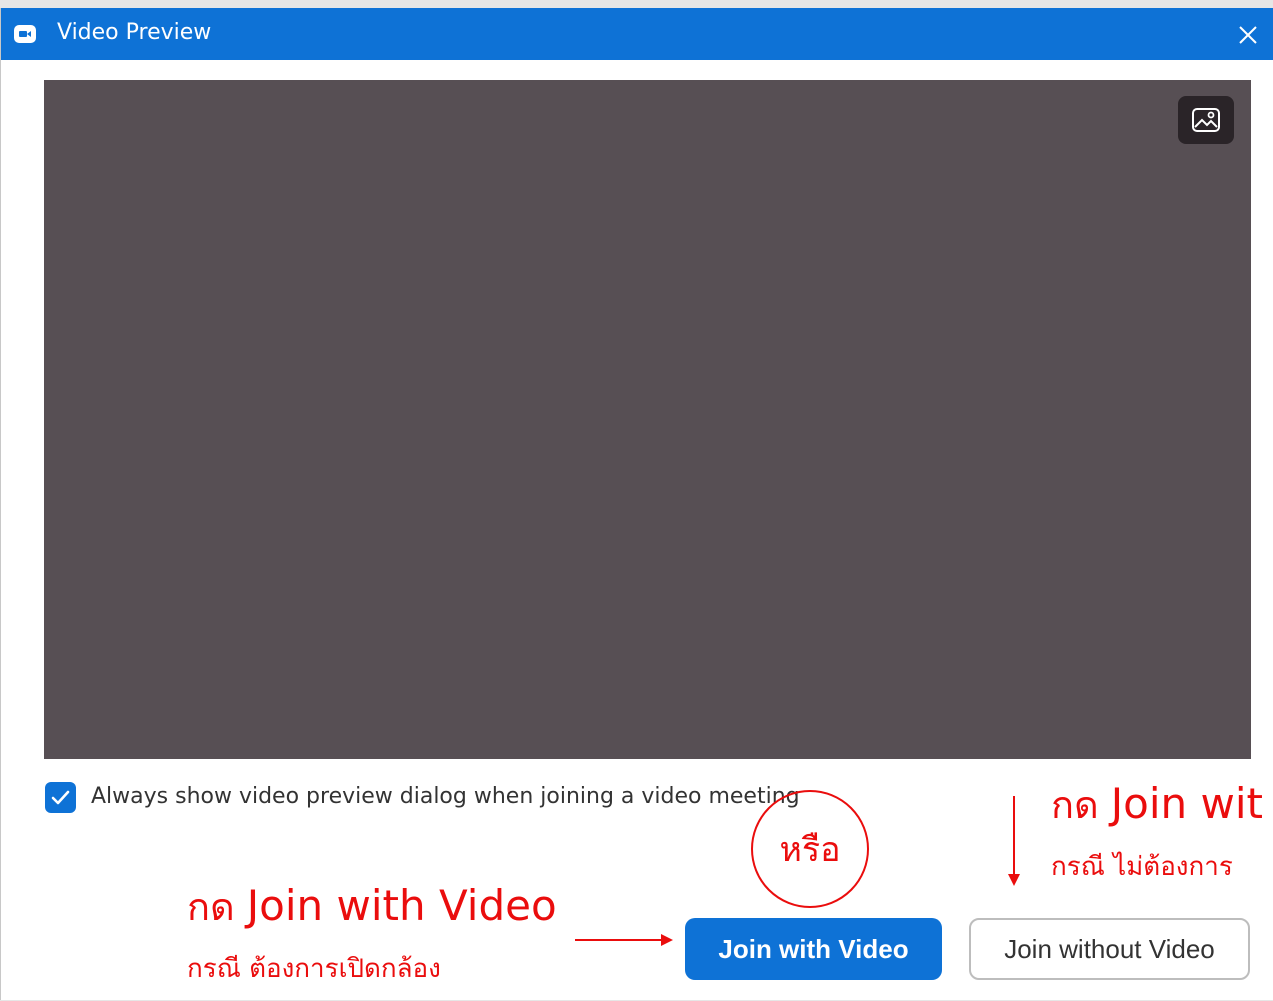  What do you see at coordinates (637, 34) in the screenshot?
I see `title-bar: Video Preview` at bounding box center [637, 34].